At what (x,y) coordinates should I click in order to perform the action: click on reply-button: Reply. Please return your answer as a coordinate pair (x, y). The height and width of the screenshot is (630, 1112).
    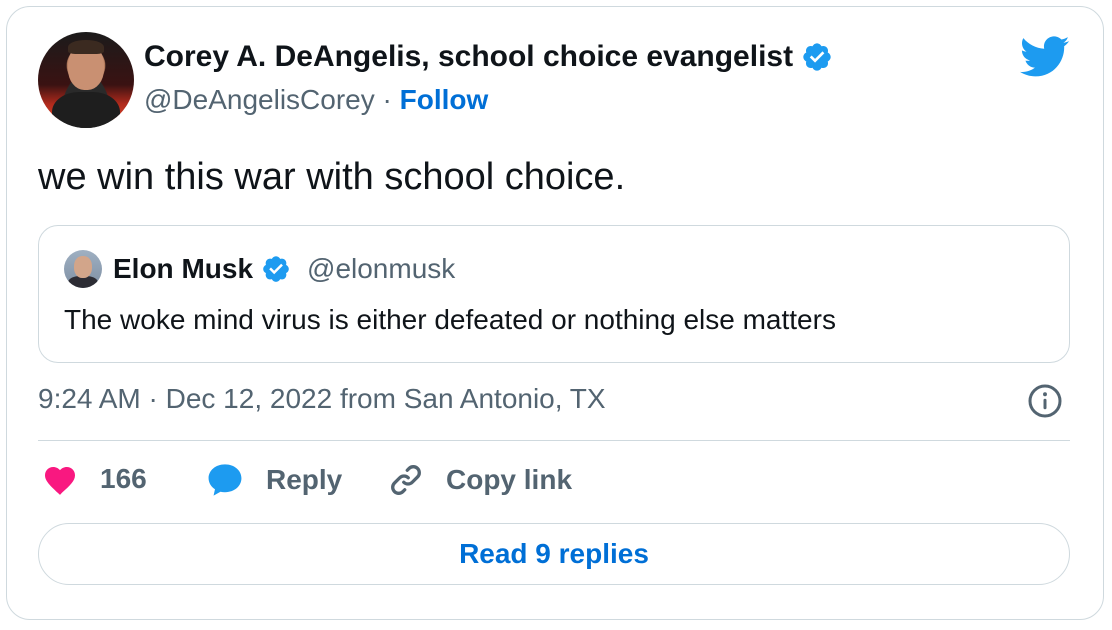
    Looking at the image, I should click on (274, 480).